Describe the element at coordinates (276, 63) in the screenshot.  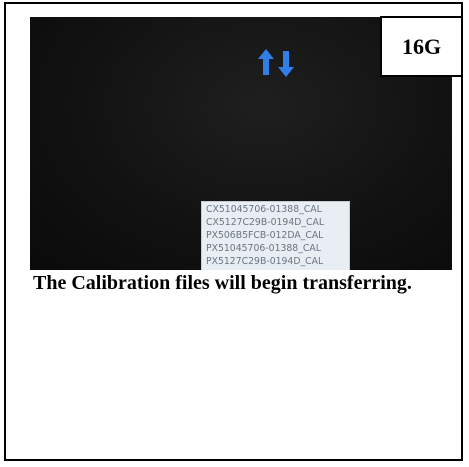
I see `sync-arrows-icon` at that location.